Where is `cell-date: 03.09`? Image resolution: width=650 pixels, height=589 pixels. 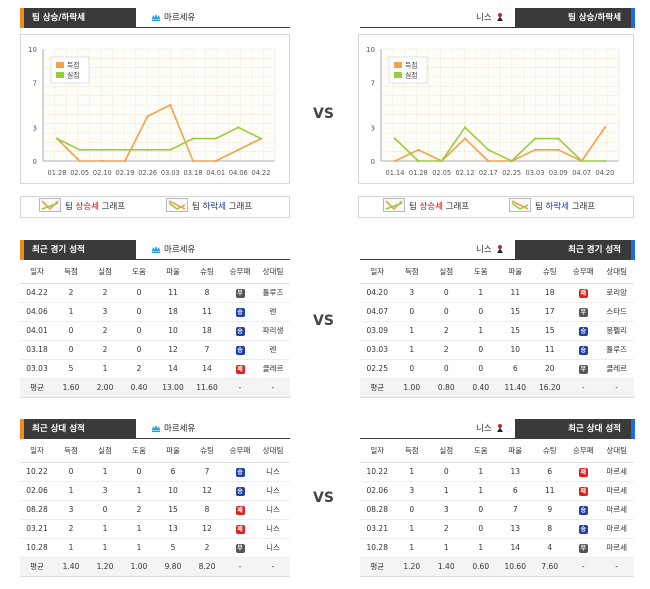 cell-date: 03.09 is located at coordinates (377, 331).